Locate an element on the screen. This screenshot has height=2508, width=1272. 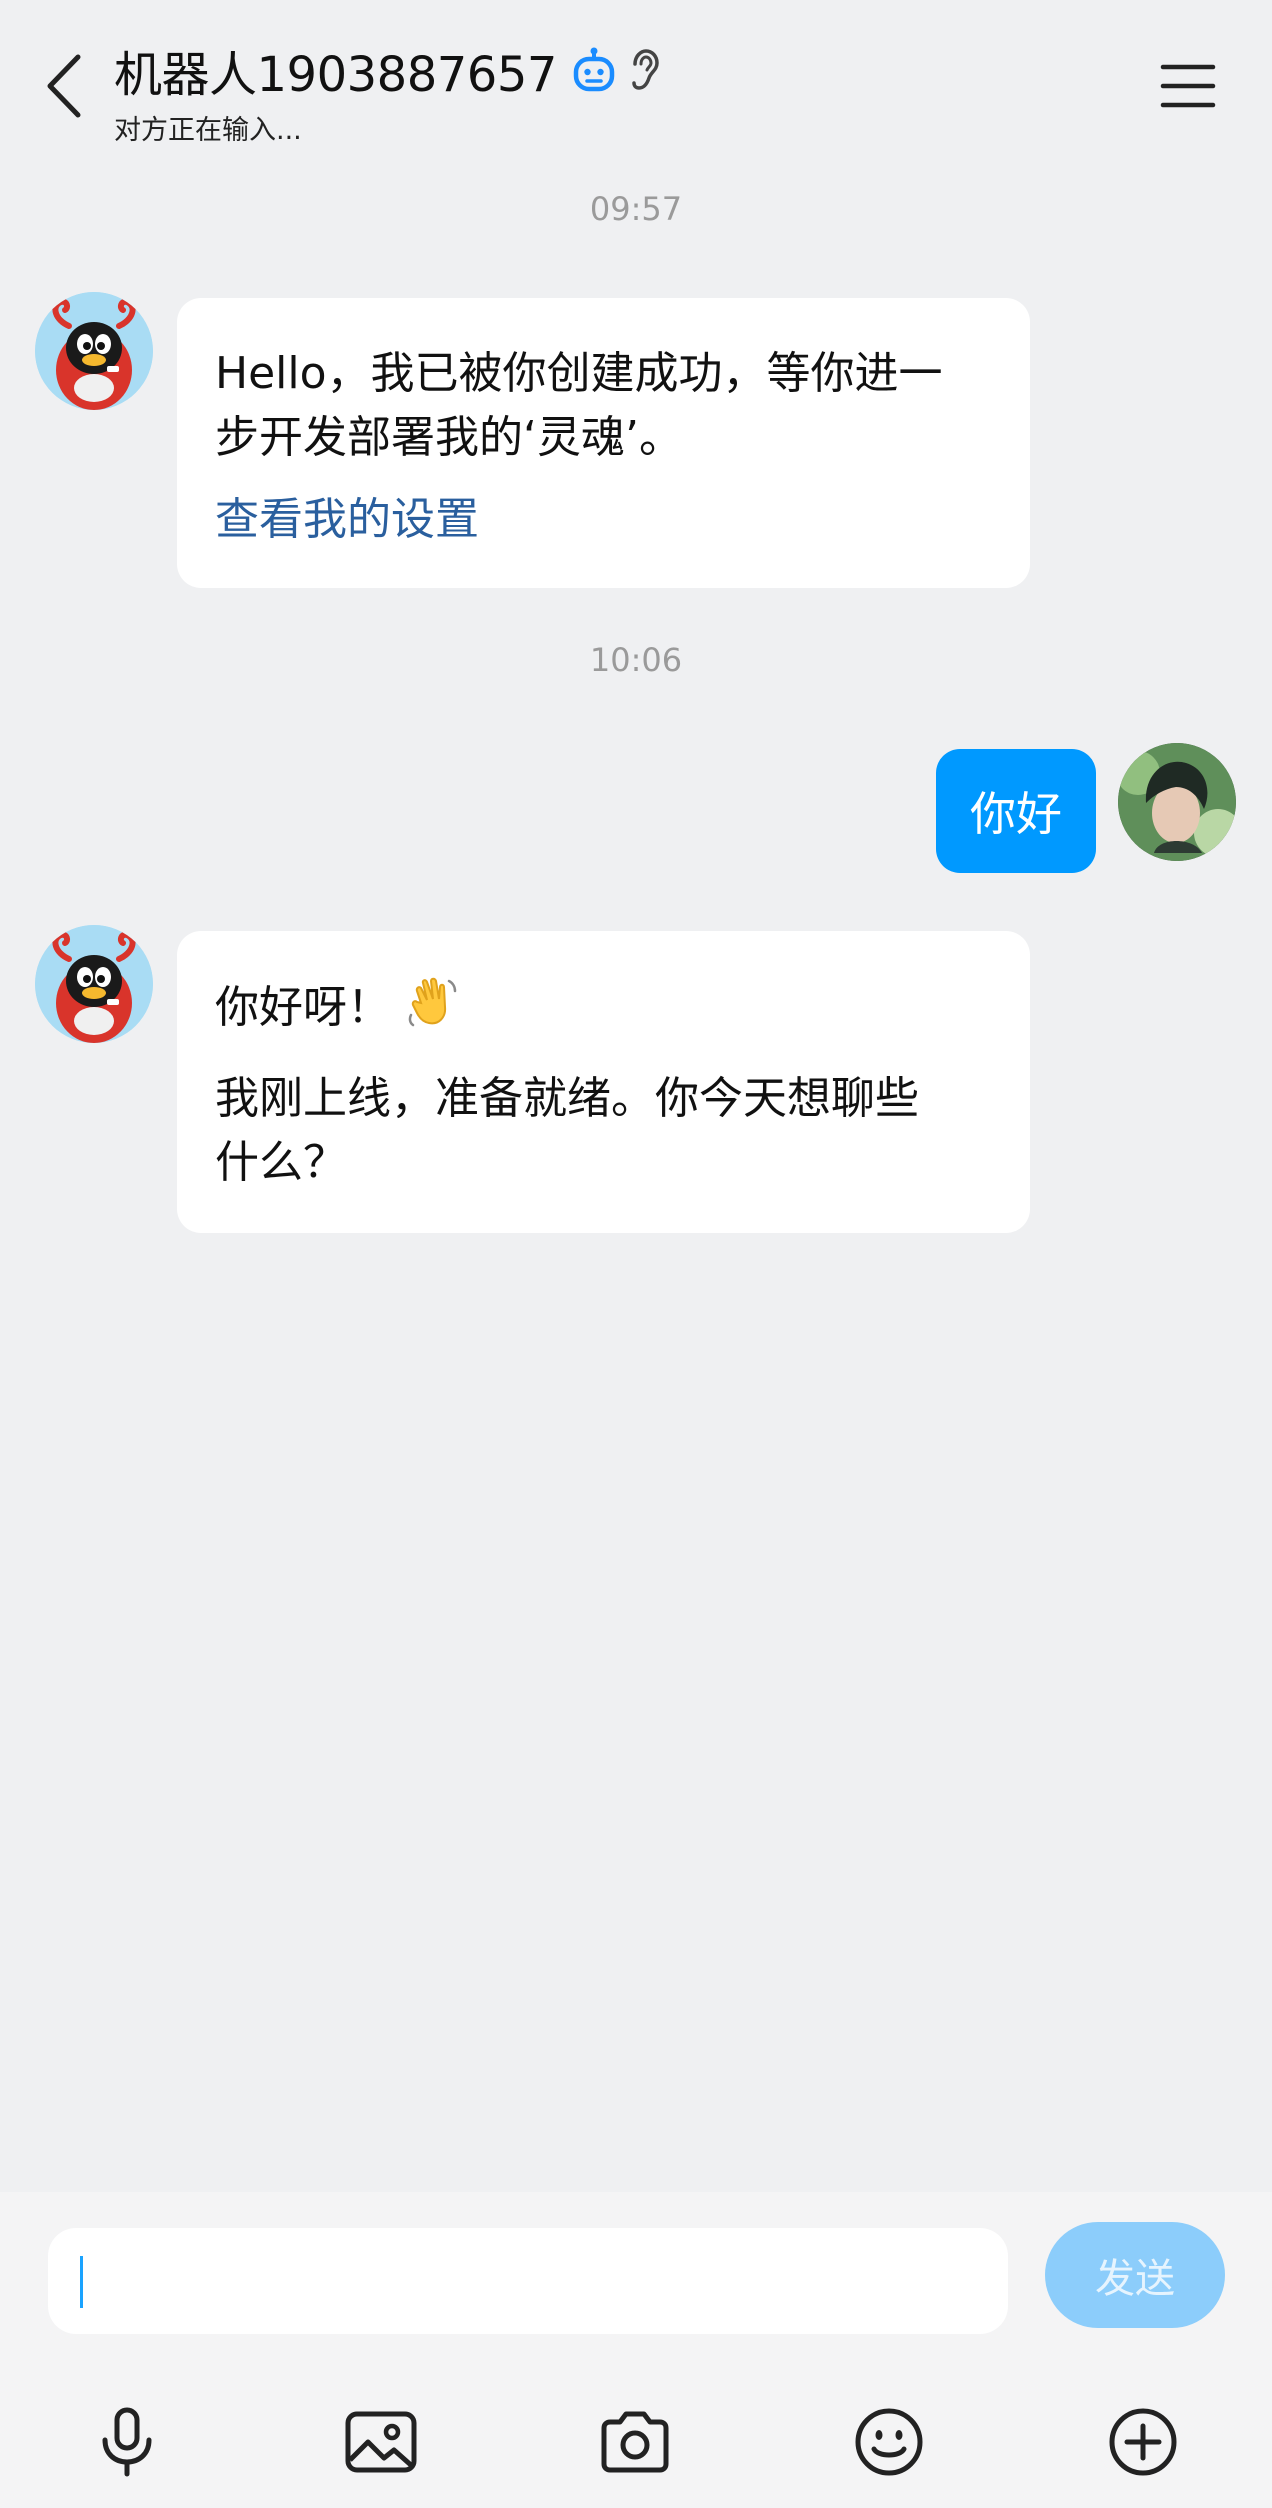
message-bubble-outgoing: 你好 is located at coordinates (1016, 811).